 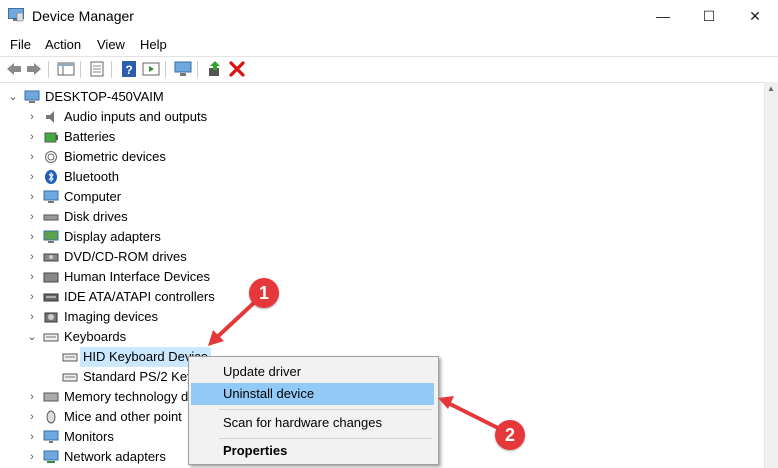 What do you see at coordinates (51, 137) in the screenshot?
I see `battery-icon` at bounding box center [51, 137].